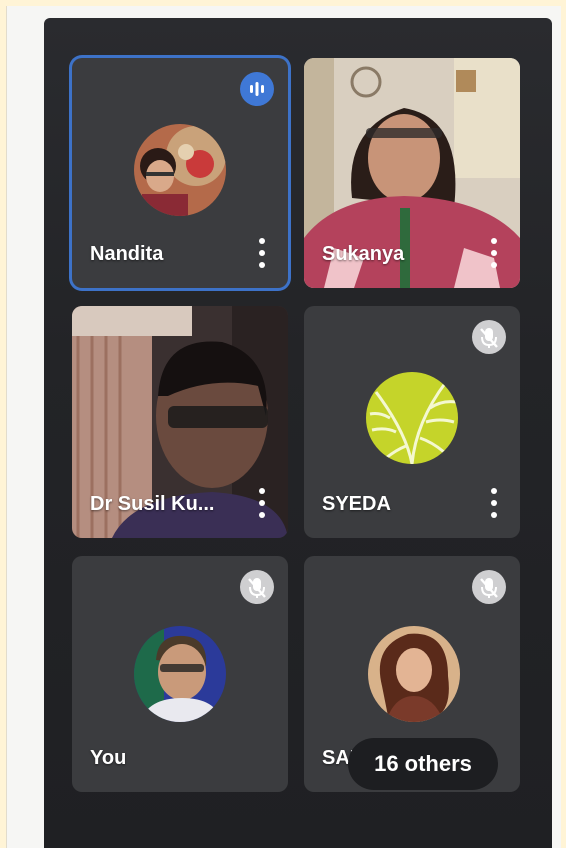  I want to click on participant-tile-syeda: SYEDA, so click(412, 422).